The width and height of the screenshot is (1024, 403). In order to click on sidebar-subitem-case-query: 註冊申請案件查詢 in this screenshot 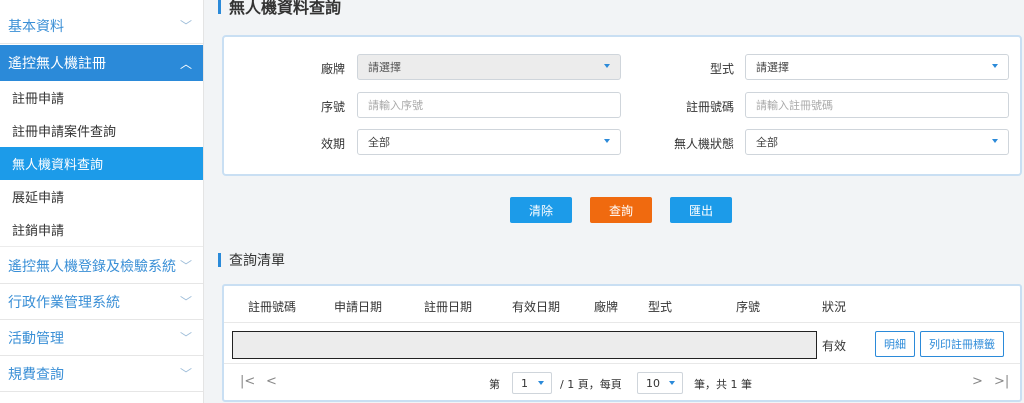, I will do `click(101, 131)`.